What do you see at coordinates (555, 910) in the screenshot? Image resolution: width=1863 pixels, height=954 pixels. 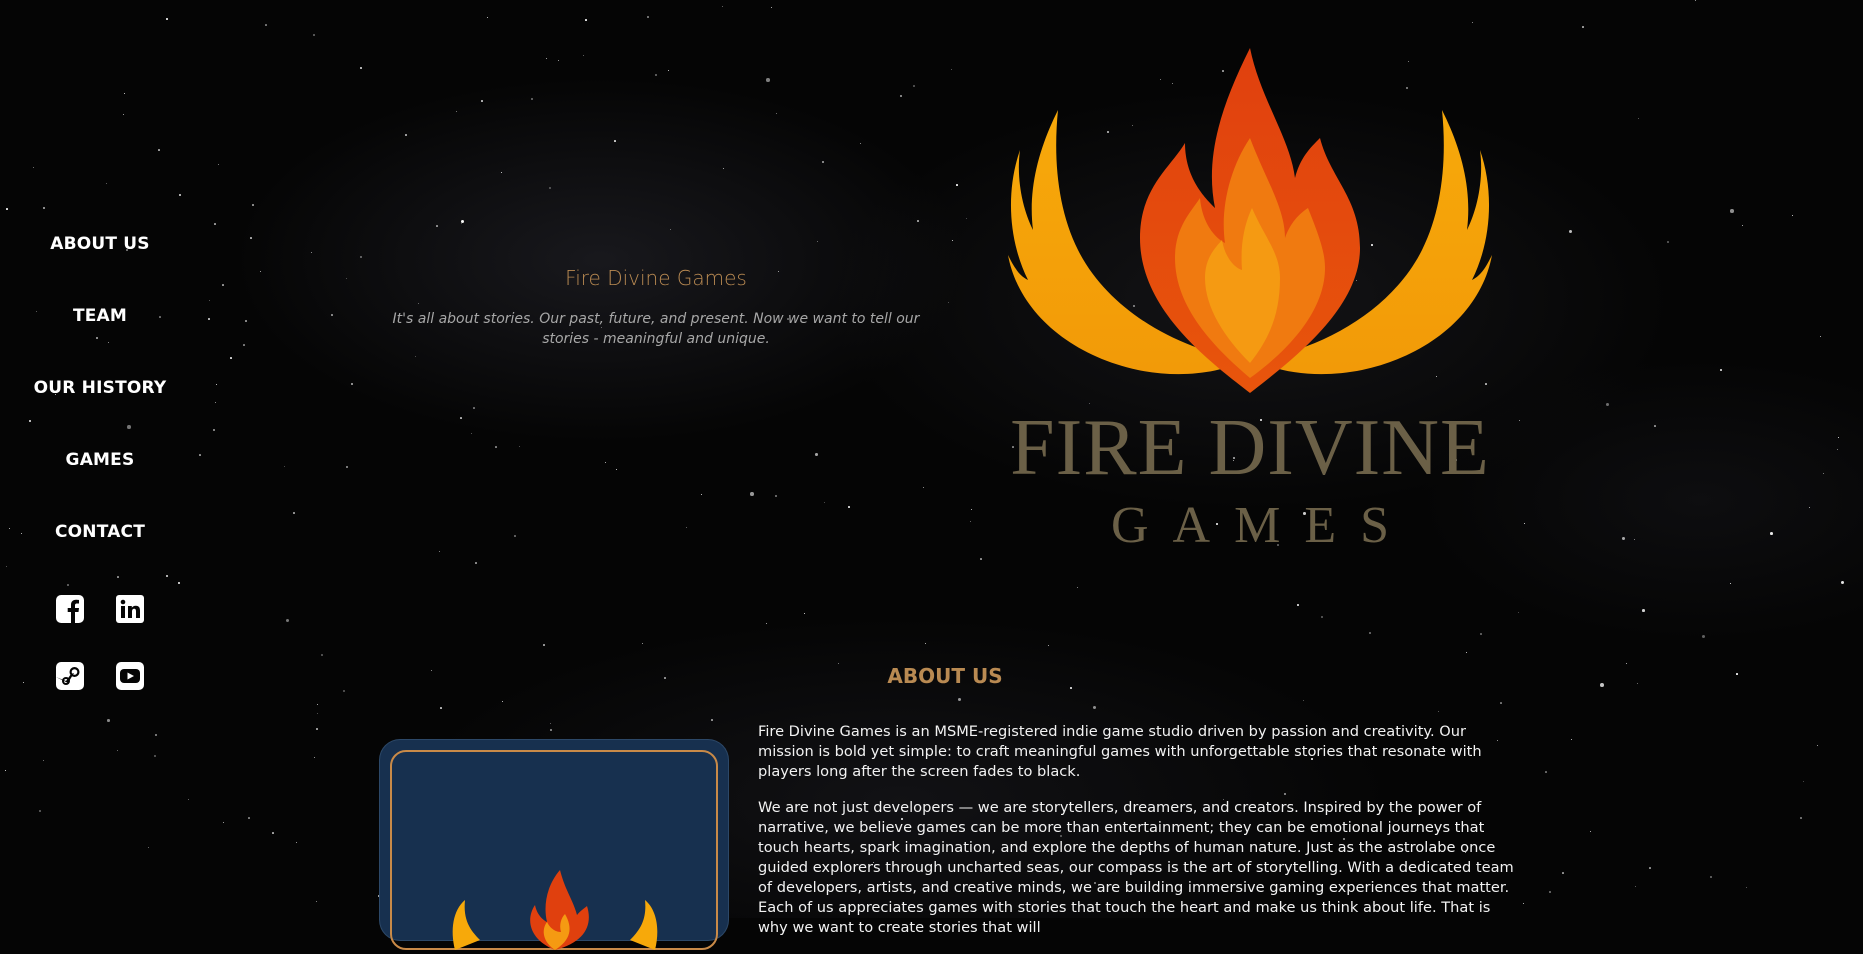 I see `card-phoenix-icon` at bounding box center [555, 910].